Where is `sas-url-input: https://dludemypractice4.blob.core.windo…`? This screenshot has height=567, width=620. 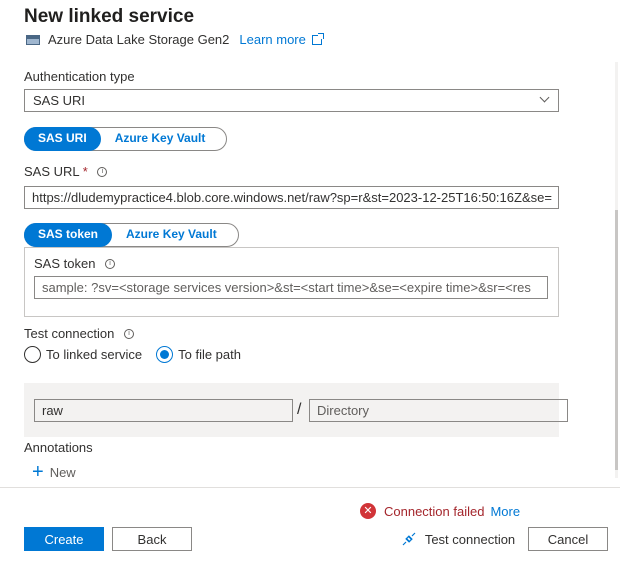
sas-url-input: https://dludemypractice4.blob.core.windo… is located at coordinates (291, 197).